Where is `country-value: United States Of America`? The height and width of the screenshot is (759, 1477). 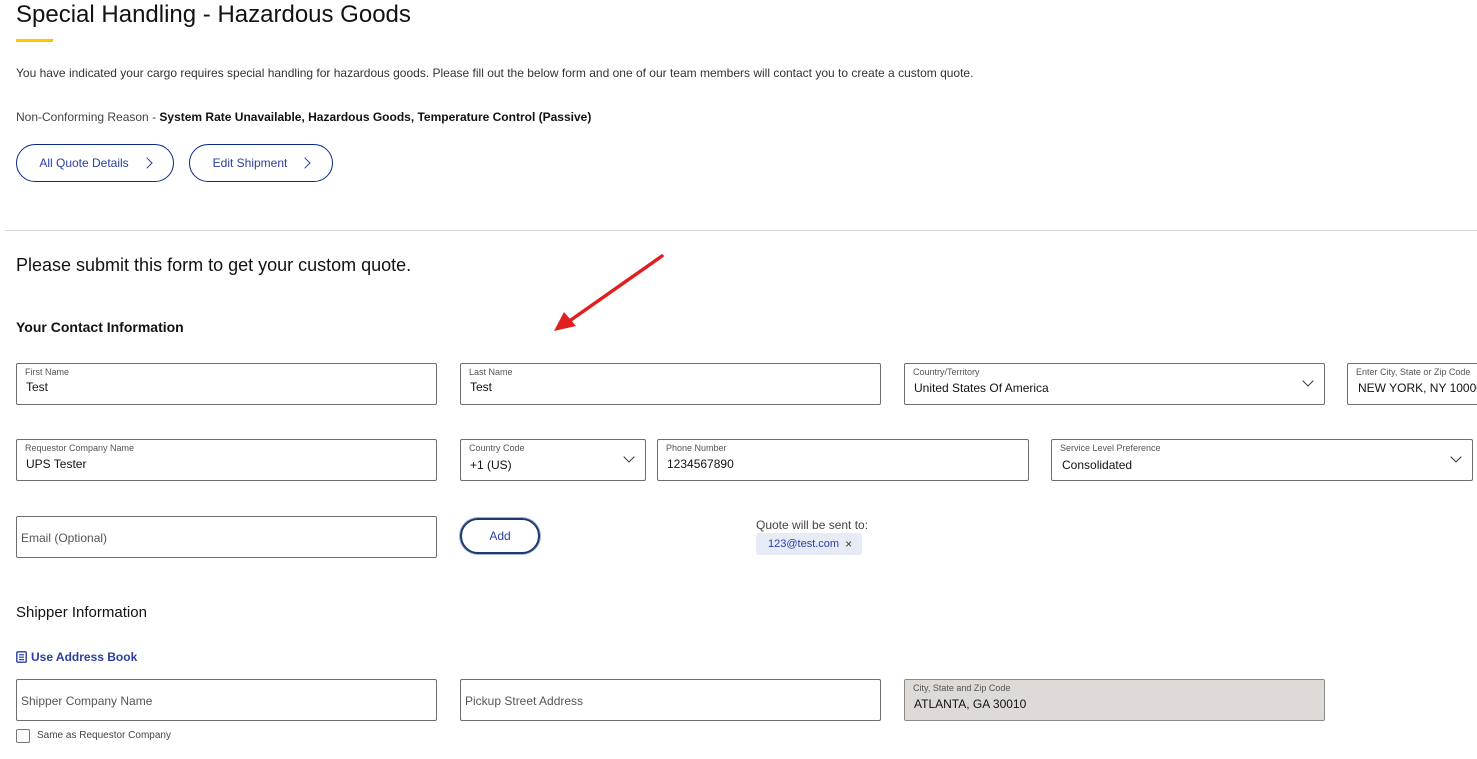
country-value: United States Of America is located at coordinates (981, 388).